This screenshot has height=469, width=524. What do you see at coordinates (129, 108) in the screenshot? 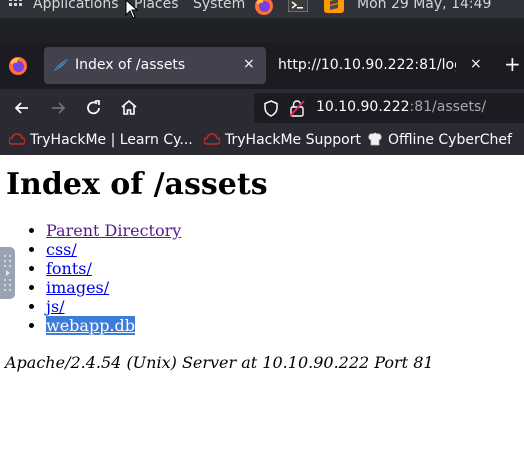
I see `home-icon` at bounding box center [129, 108].